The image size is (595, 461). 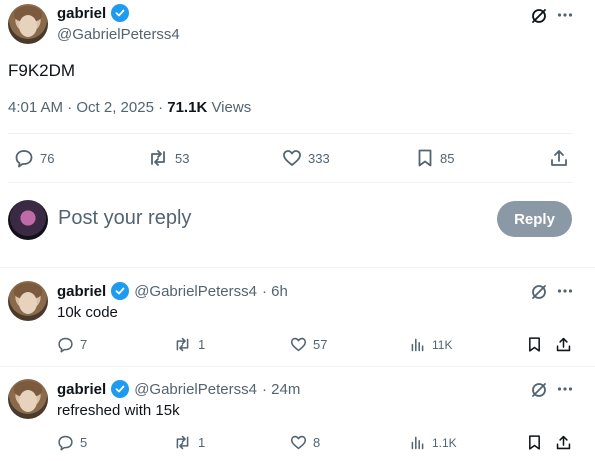 What do you see at coordinates (42, 70) in the screenshot?
I see `tweet-text: F9K2DM` at bounding box center [42, 70].